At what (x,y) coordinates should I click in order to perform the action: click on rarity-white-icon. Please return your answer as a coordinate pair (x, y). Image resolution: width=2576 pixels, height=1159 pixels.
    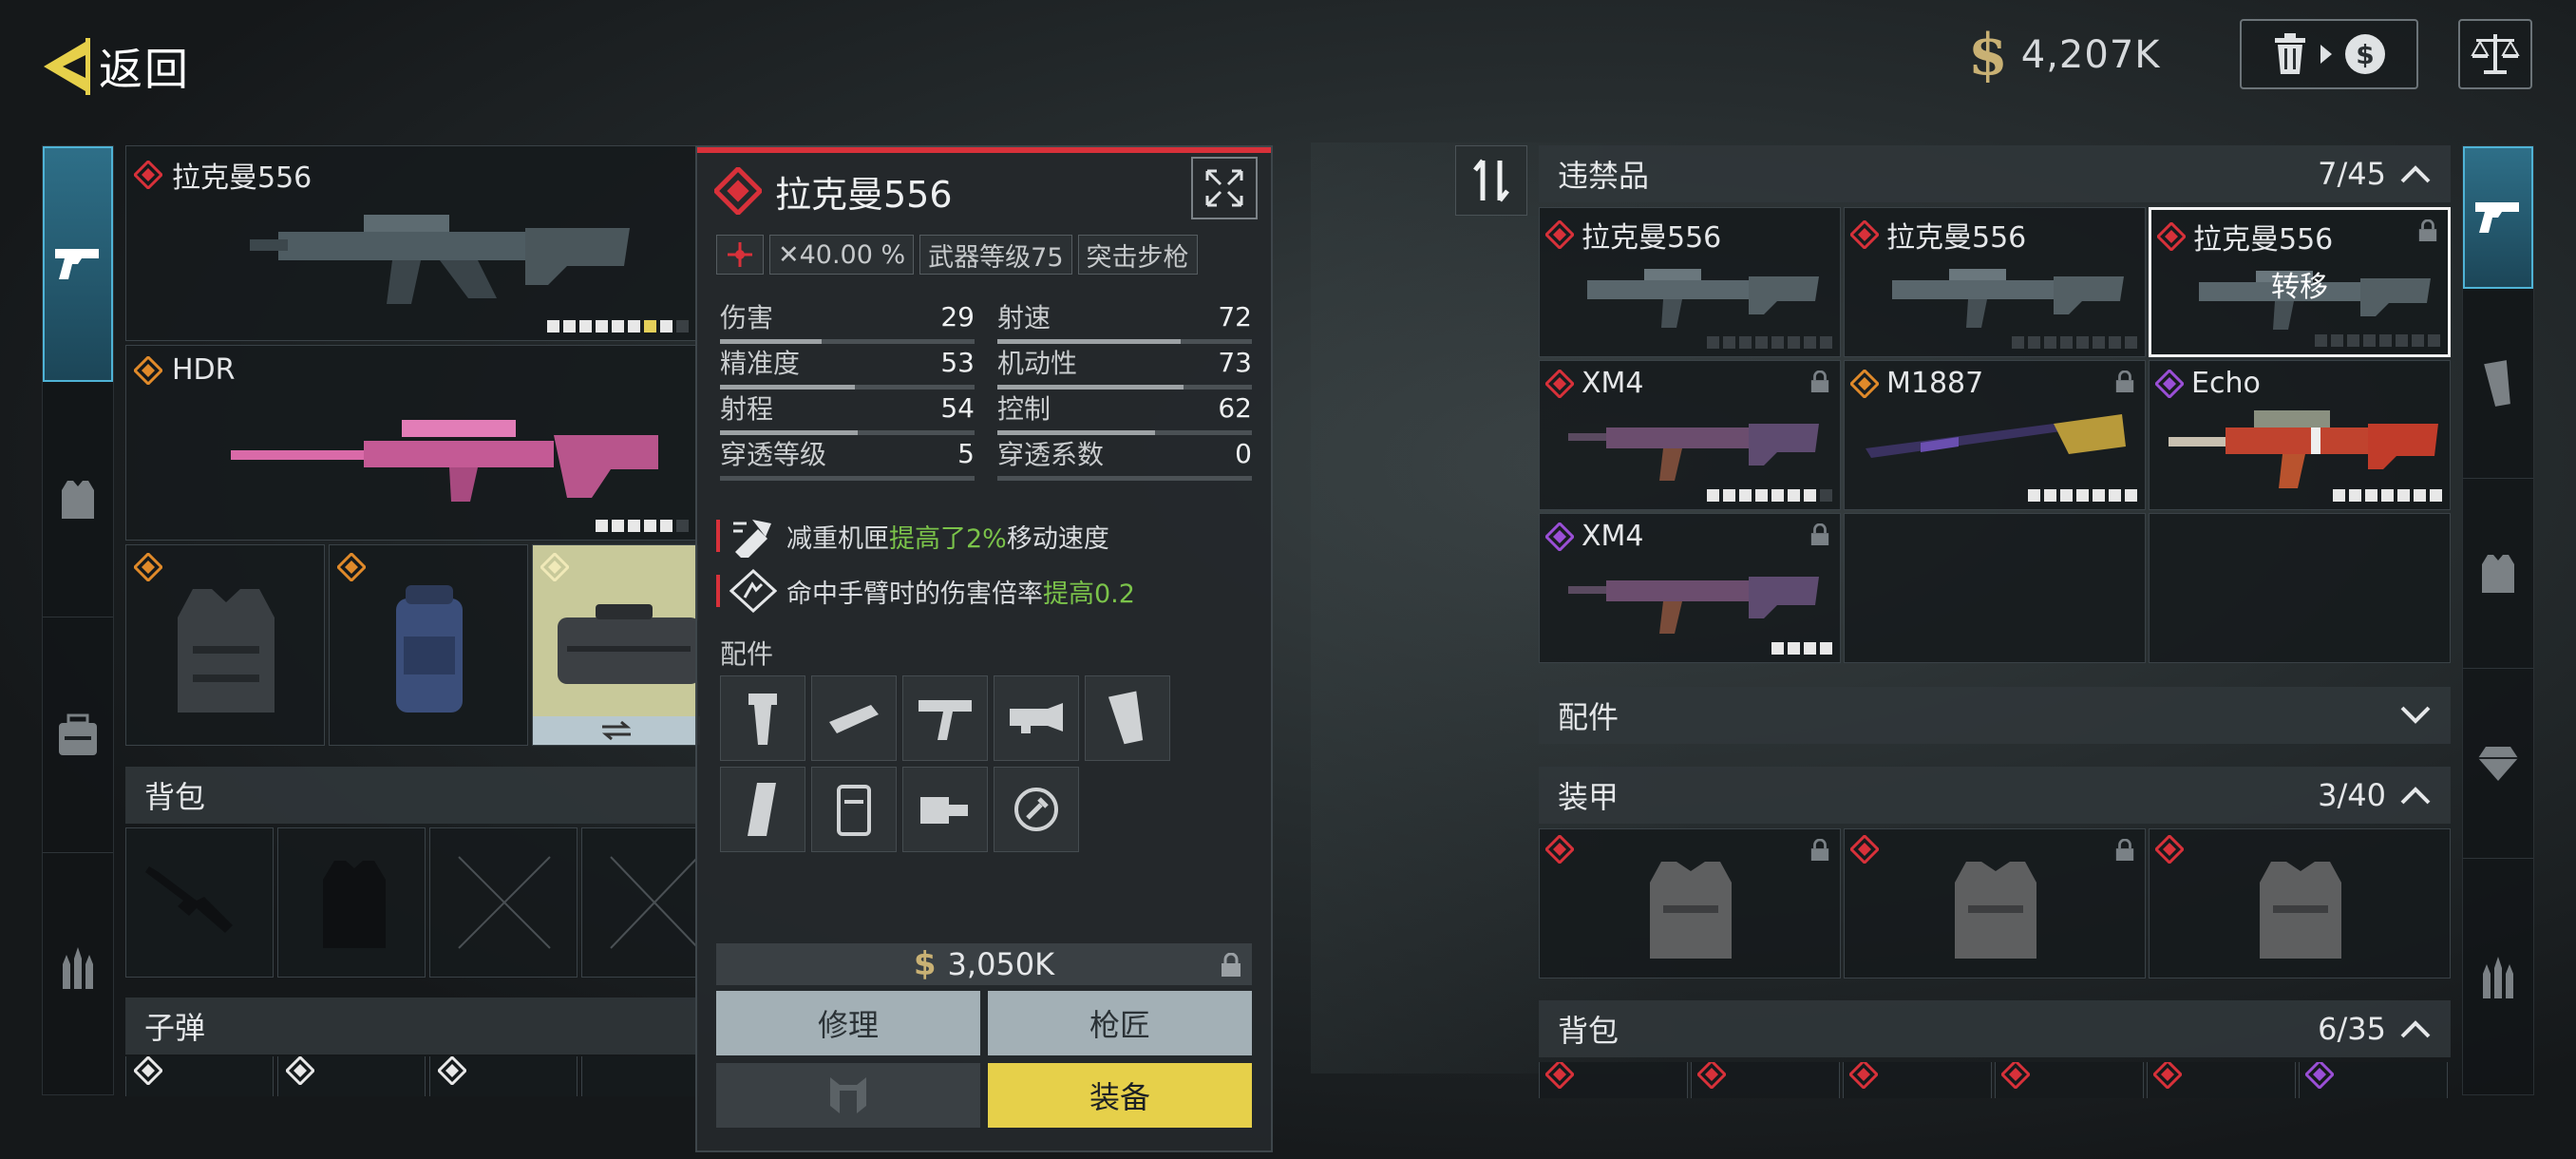
    Looking at the image, I should click on (452, 1070).